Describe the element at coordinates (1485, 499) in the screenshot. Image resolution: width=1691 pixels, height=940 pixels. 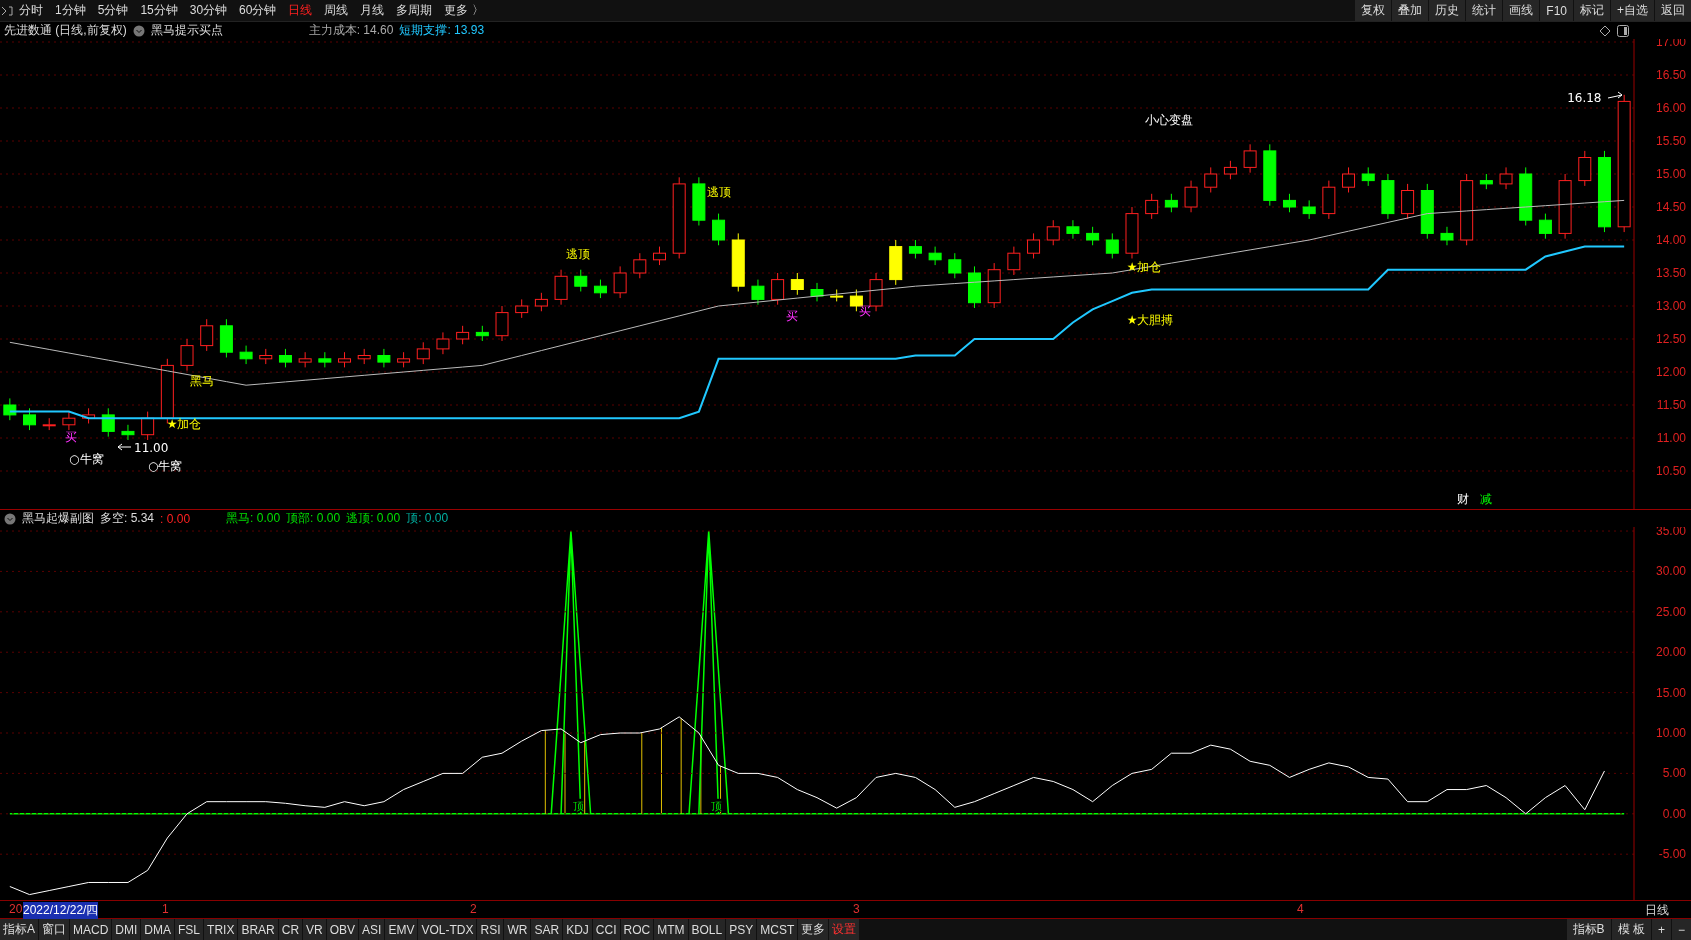
I see `reduce-label: 减` at that location.